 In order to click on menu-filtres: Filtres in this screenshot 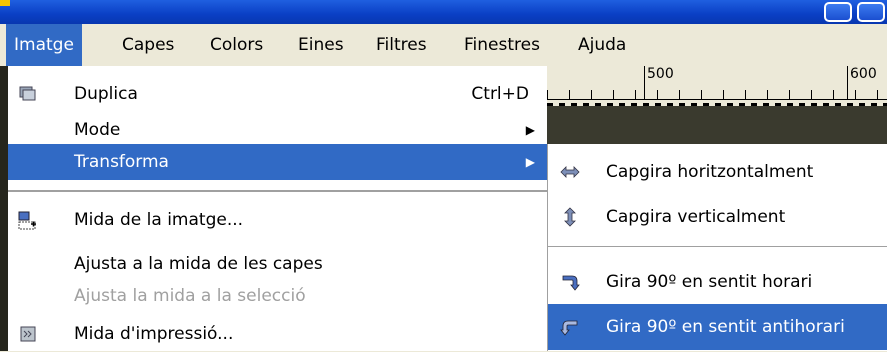, I will do `click(401, 45)`.